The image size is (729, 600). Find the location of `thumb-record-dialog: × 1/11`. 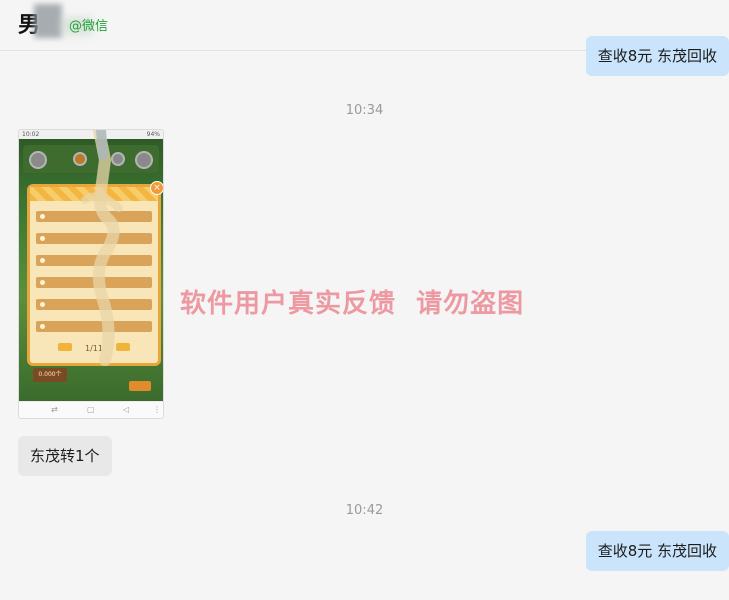

thumb-record-dialog: × 1/11 is located at coordinates (95, 273).